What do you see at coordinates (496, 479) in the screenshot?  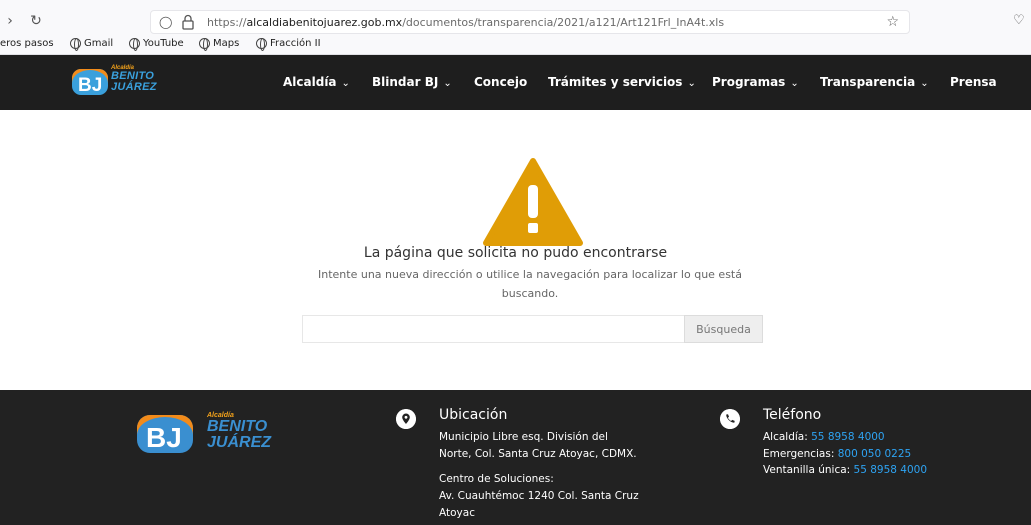 I see `location-line: Centro de Soluciones:` at bounding box center [496, 479].